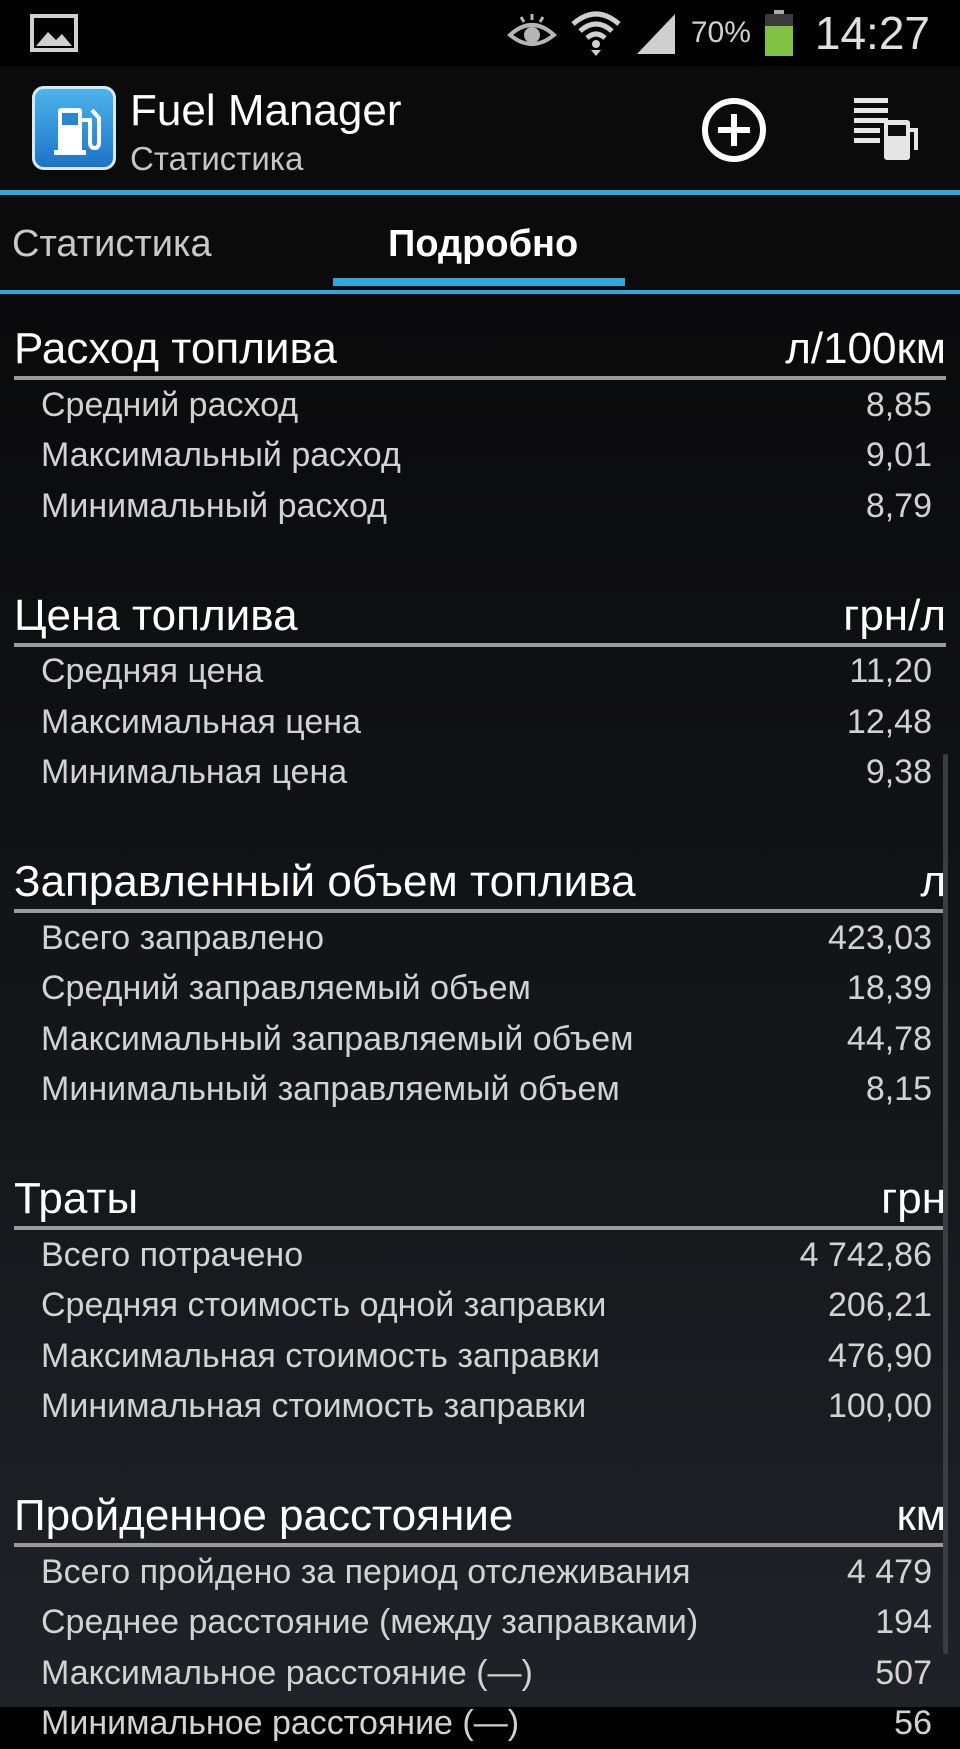 This screenshot has height=1749, width=960. Describe the element at coordinates (337, 1039) in the screenshot. I see `row-label: Максимальный заправляемый объем` at that location.